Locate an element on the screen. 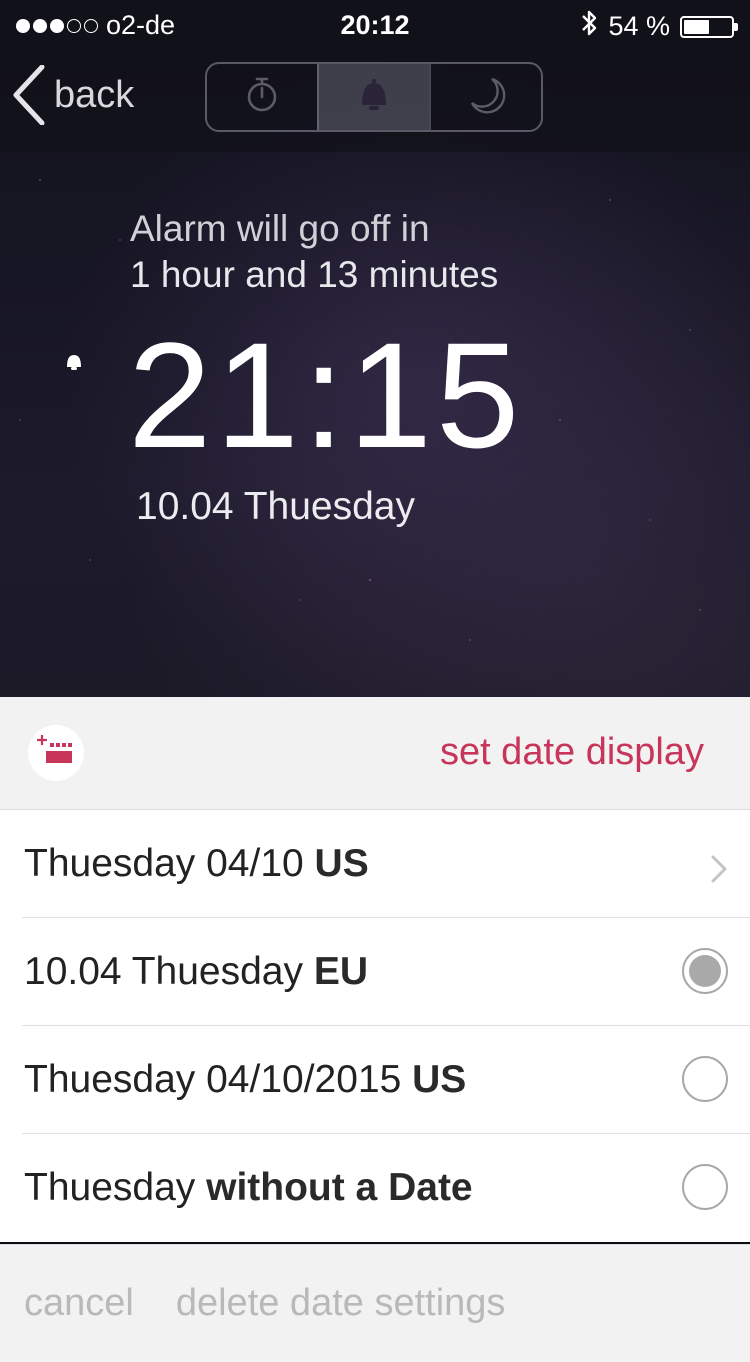  option-label: Thuesday 04/10 is located at coordinates (169, 863).